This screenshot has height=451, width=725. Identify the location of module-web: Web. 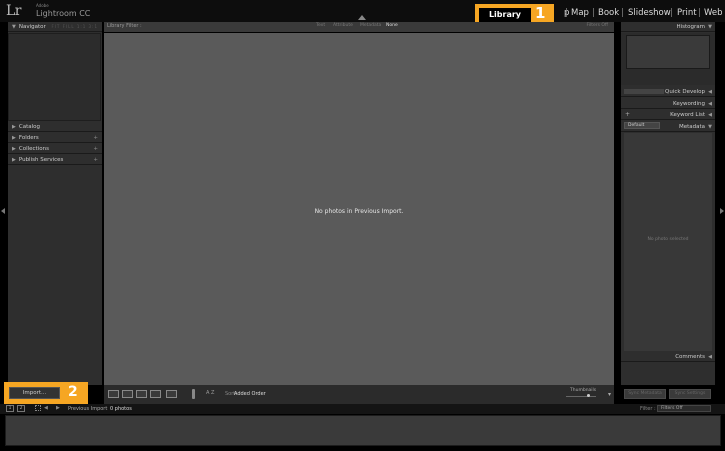
(713, 13).